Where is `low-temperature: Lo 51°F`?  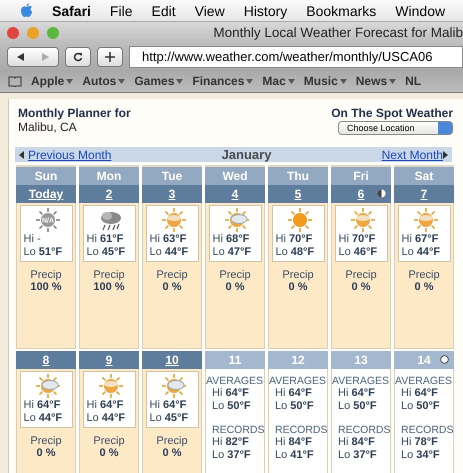
low-temperature: Lo 51°F is located at coordinates (43, 252).